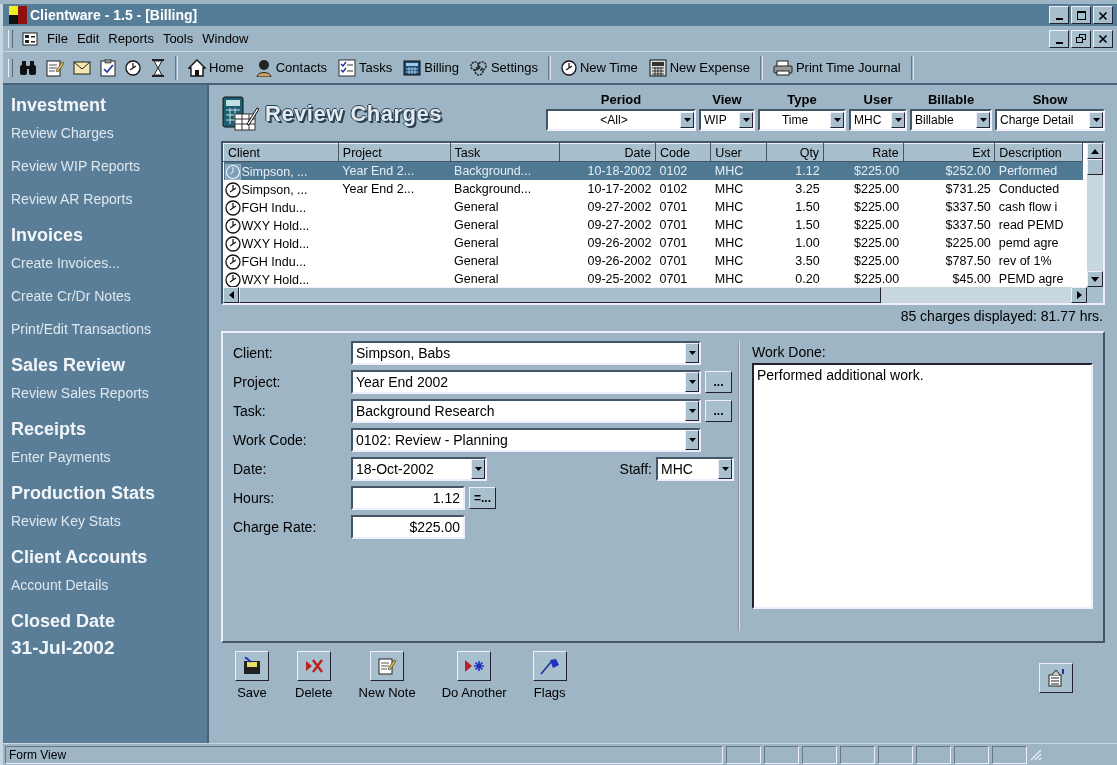  Describe the element at coordinates (699, 67) in the screenshot. I see `toolbar-button: New Expense` at that location.